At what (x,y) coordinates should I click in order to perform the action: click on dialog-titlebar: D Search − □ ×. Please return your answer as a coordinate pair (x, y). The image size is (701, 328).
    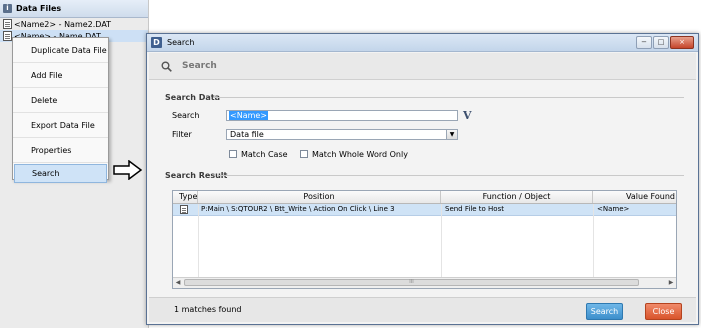
    Looking at the image, I should click on (422, 43).